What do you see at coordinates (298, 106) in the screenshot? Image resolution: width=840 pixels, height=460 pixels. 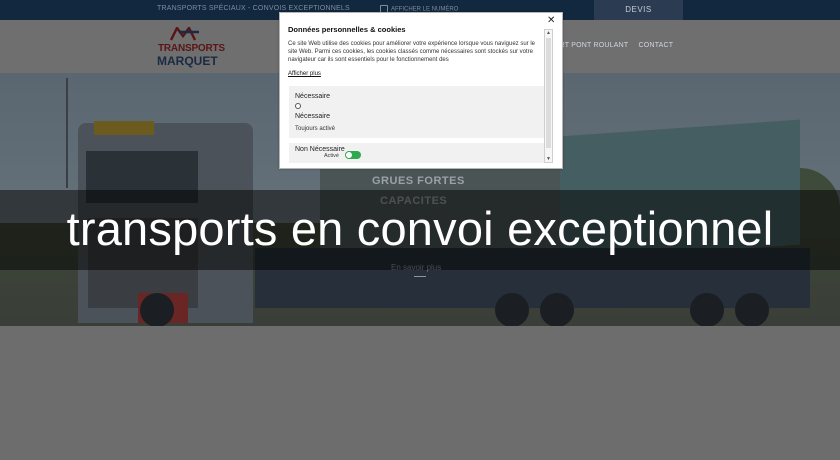 I see `necessary-radio` at bounding box center [298, 106].